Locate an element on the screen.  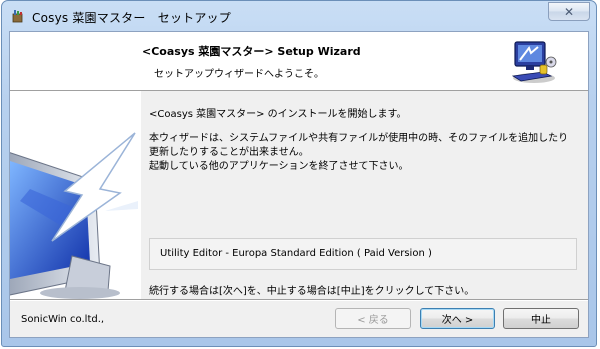
next-button: 次へ > is located at coordinates (457, 318).